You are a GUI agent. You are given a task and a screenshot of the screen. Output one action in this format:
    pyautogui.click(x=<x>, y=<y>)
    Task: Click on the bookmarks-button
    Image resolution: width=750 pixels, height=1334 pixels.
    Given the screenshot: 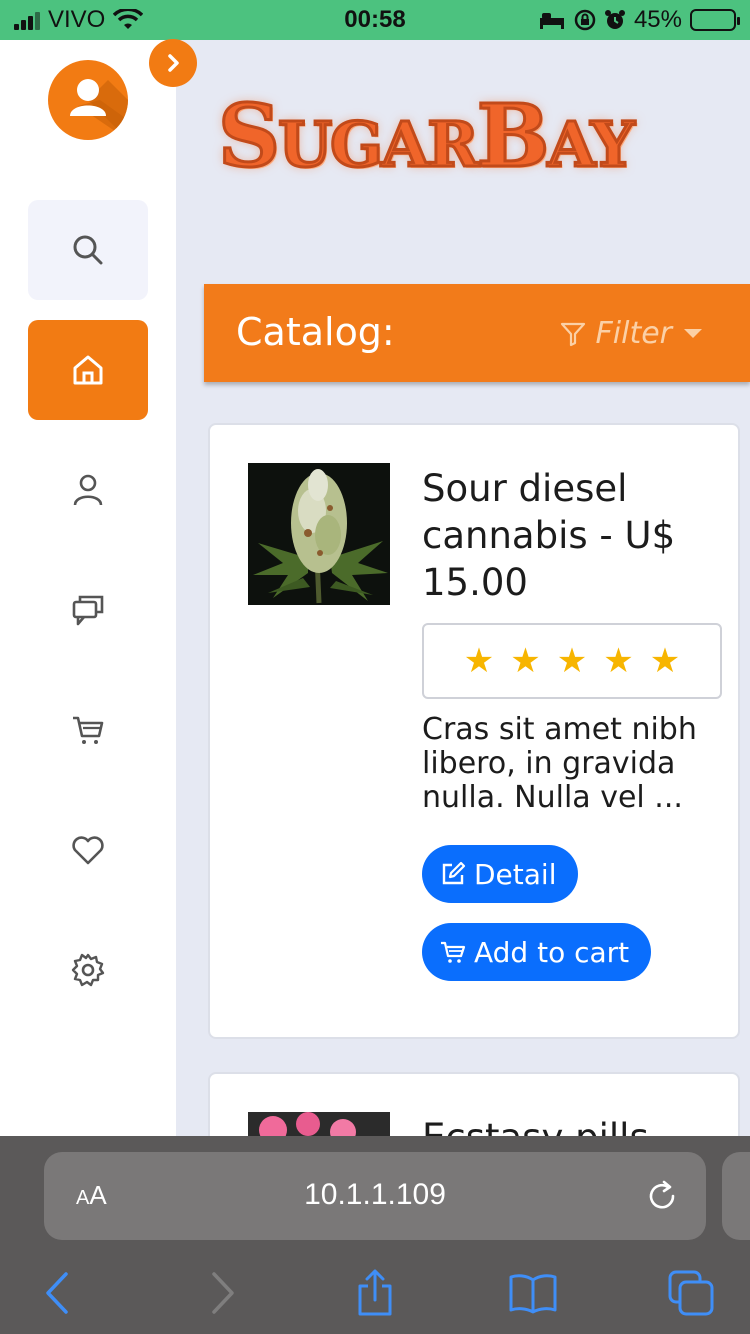 What is the action you would take?
    pyautogui.click(x=533, y=1293)
    